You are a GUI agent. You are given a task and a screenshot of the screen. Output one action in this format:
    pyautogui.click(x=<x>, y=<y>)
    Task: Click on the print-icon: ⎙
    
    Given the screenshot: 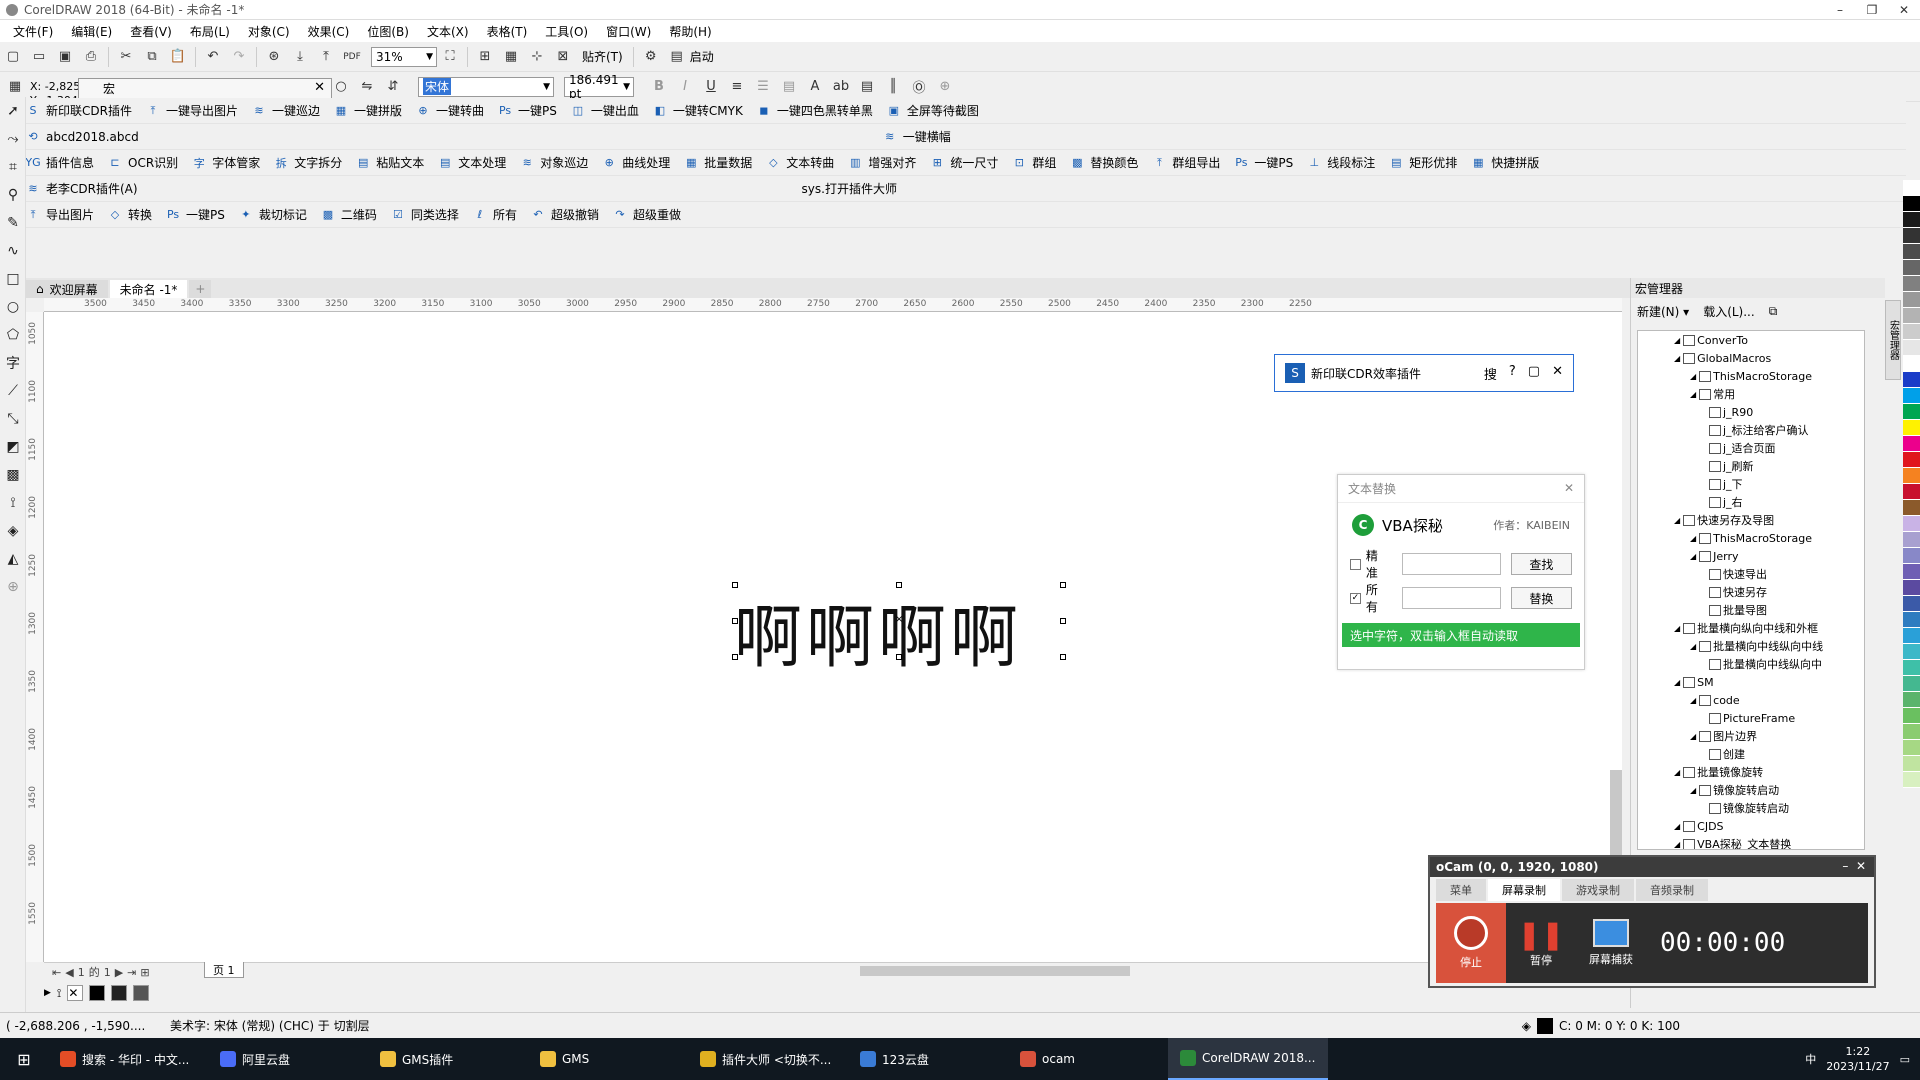 What is the action you would take?
    pyautogui.click(x=91, y=57)
    